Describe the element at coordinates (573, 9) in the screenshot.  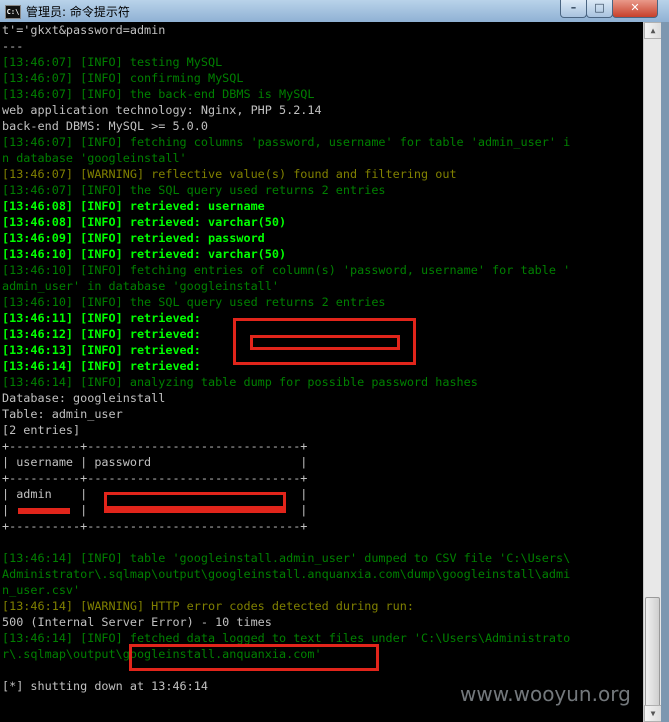
I see `minimize-button: –` at that location.